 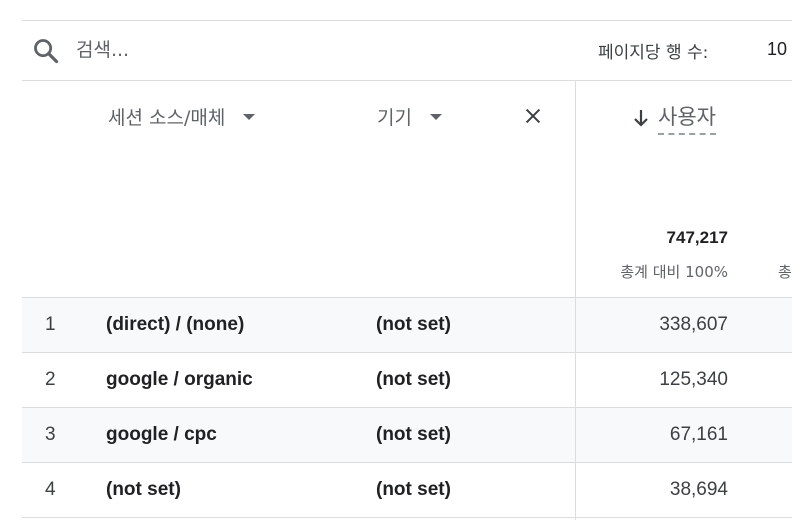 I want to click on source-medium-cell: google / cpc, so click(x=161, y=434).